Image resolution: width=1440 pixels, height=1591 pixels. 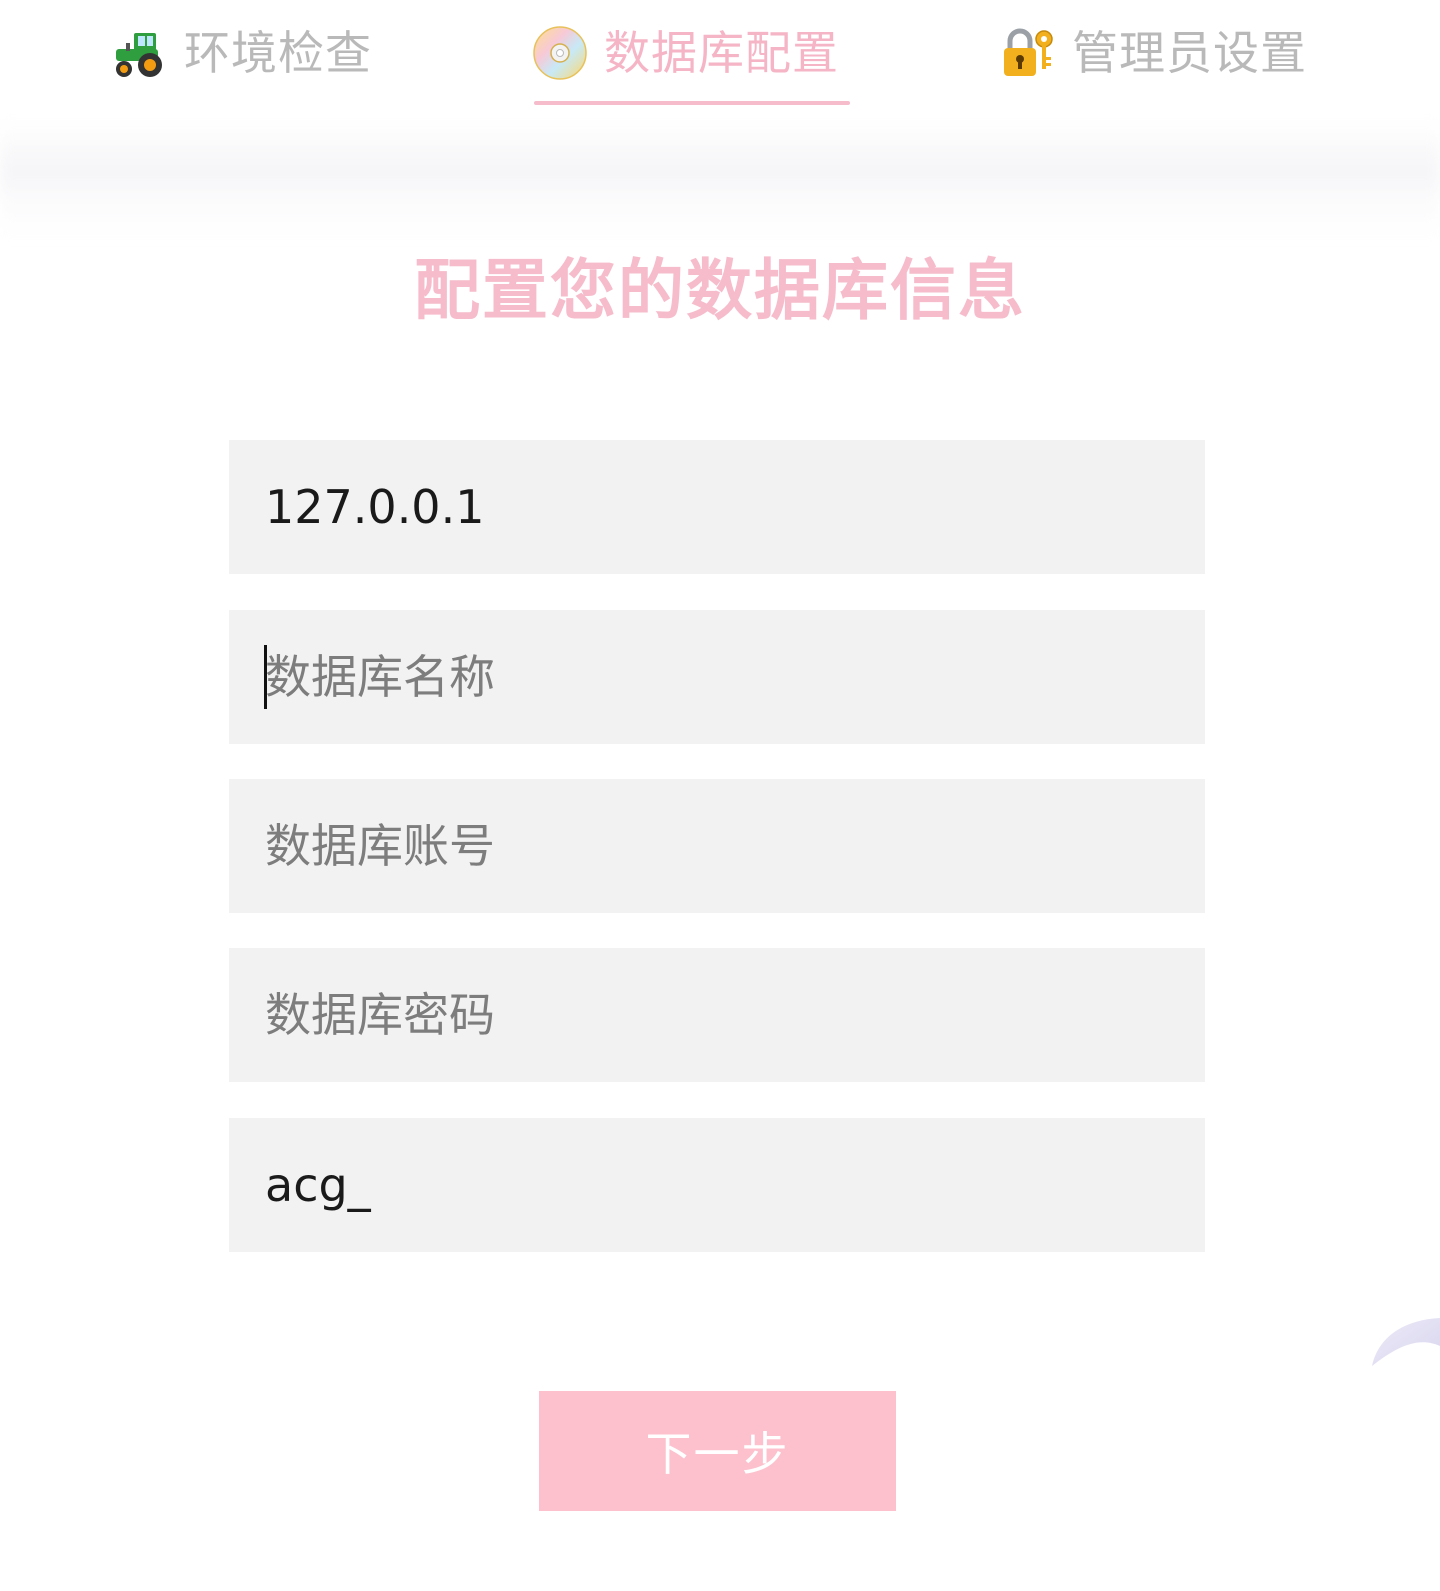 What do you see at coordinates (140, 53) in the screenshot?
I see `tractor-icon` at bounding box center [140, 53].